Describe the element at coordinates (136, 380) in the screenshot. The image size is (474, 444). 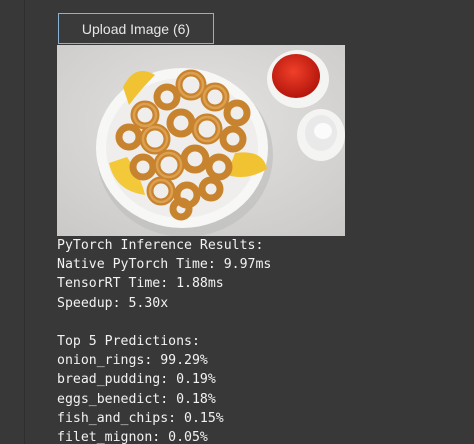
I see `prediction-item: bread_pudding: 0.19%` at that location.